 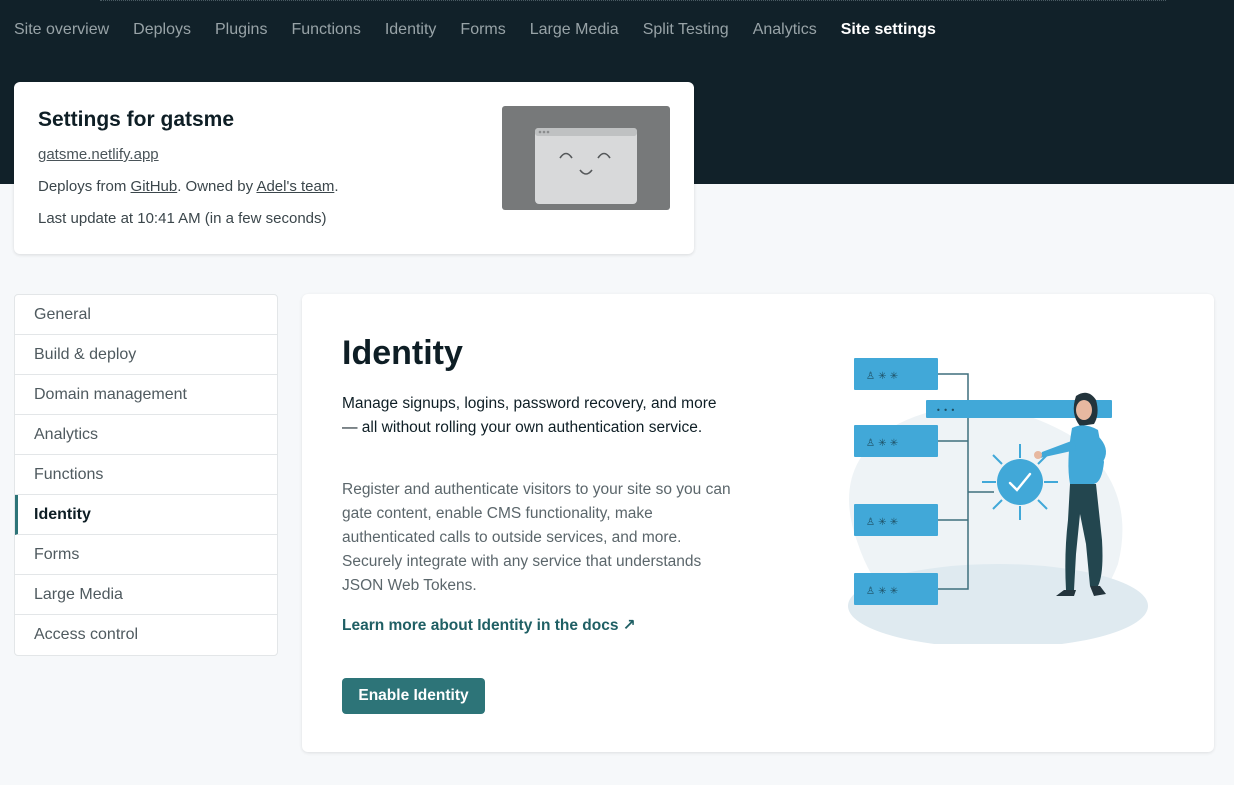 What do you see at coordinates (154, 186) in the screenshot?
I see `github-link: GitHub` at bounding box center [154, 186].